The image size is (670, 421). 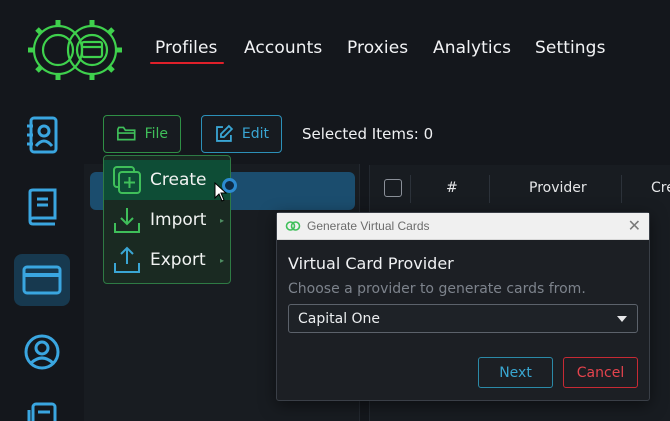 I want to click on sidebar-item-user, so click(x=42, y=352).